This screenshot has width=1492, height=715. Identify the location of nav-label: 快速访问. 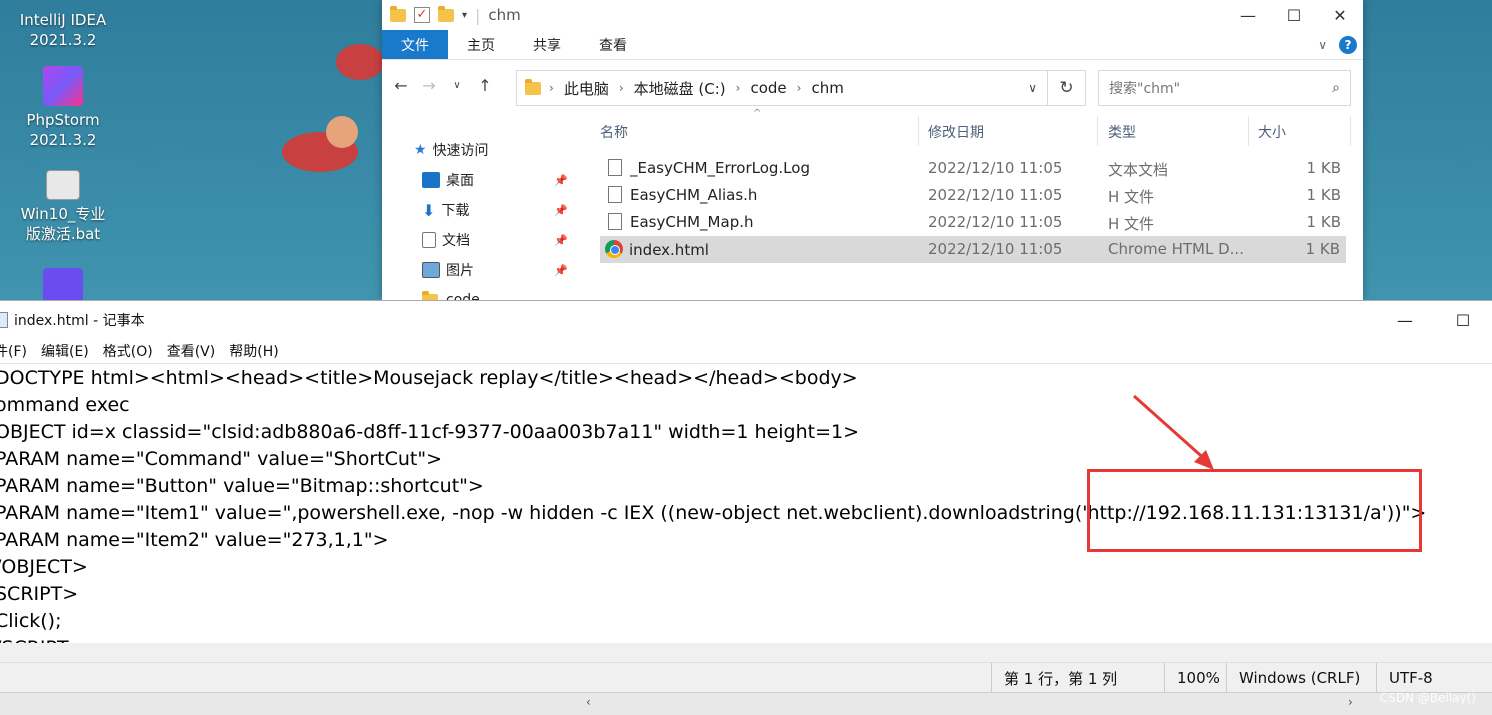
(460, 151).